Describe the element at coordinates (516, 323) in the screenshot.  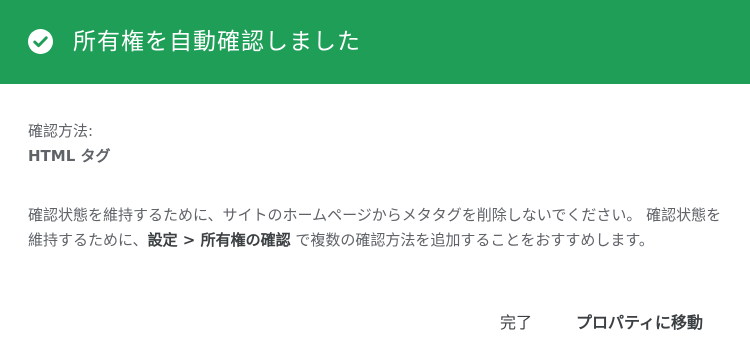
I see `done-button: 完了` at that location.